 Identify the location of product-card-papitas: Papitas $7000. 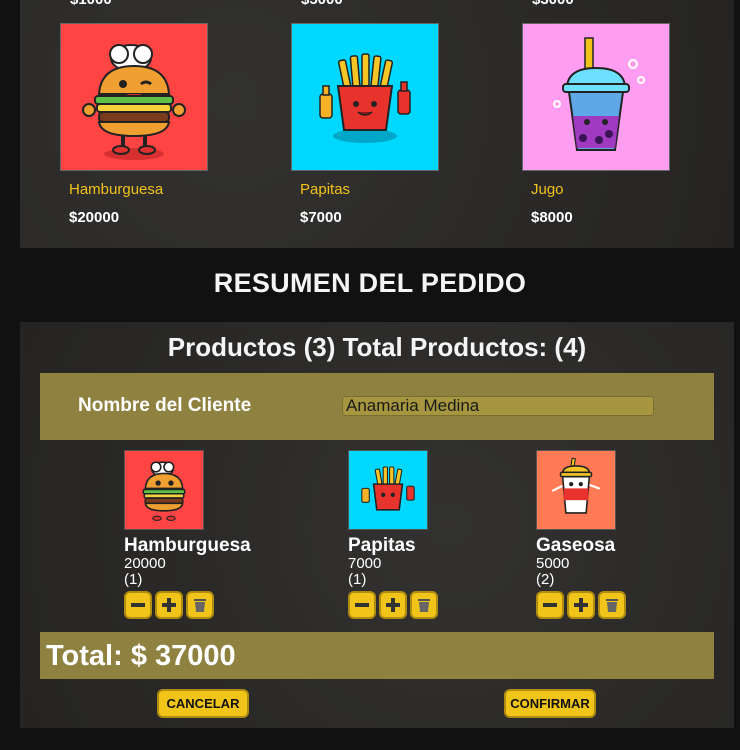
(365, 124).